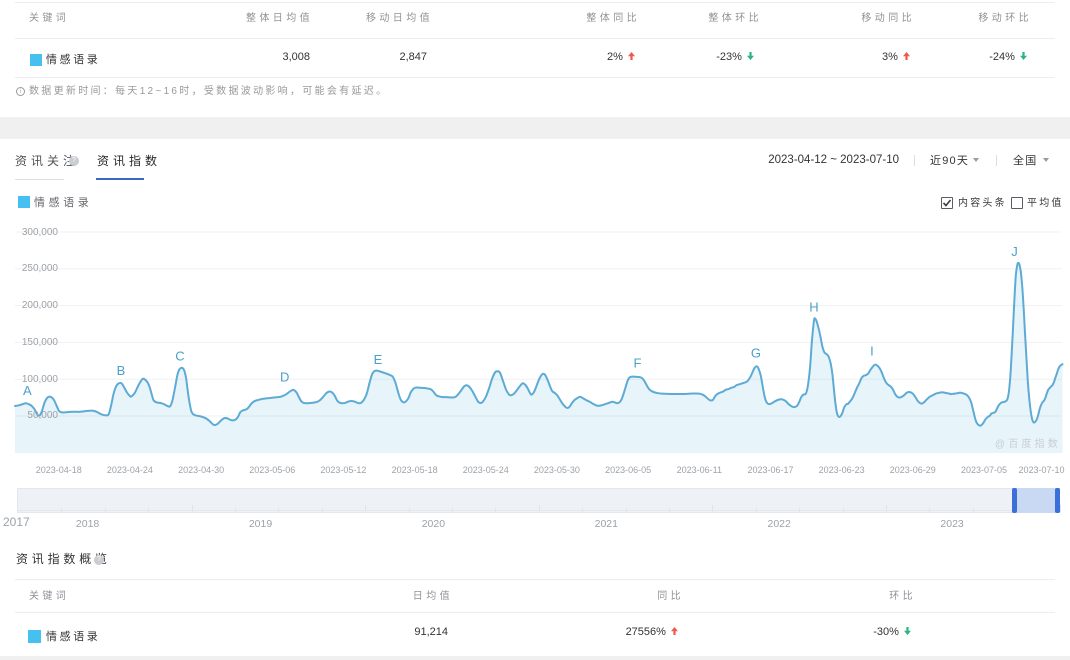  Describe the element at coordinates (872, 351) in the screenshot. I see `svg-text: I` at that location.